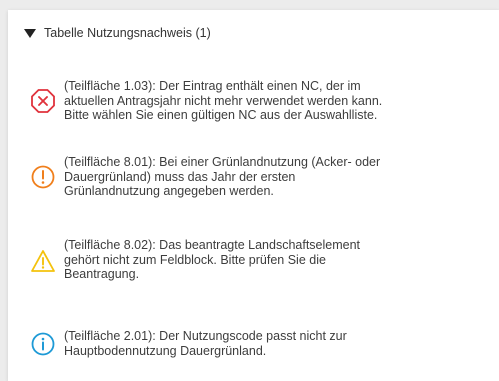  I want to click on info-circle-icon, so click(43, 344).